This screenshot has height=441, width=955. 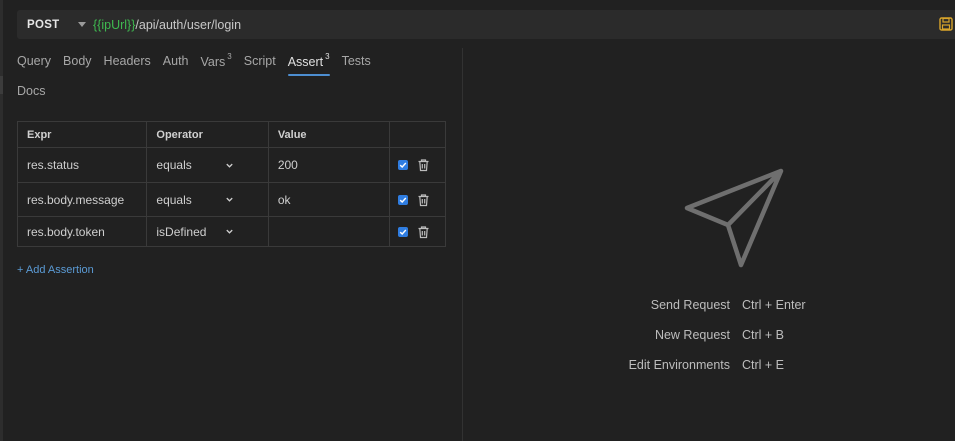 I want to click on shortcut-keys: Ctrl + E, so click(x=763, y=365).